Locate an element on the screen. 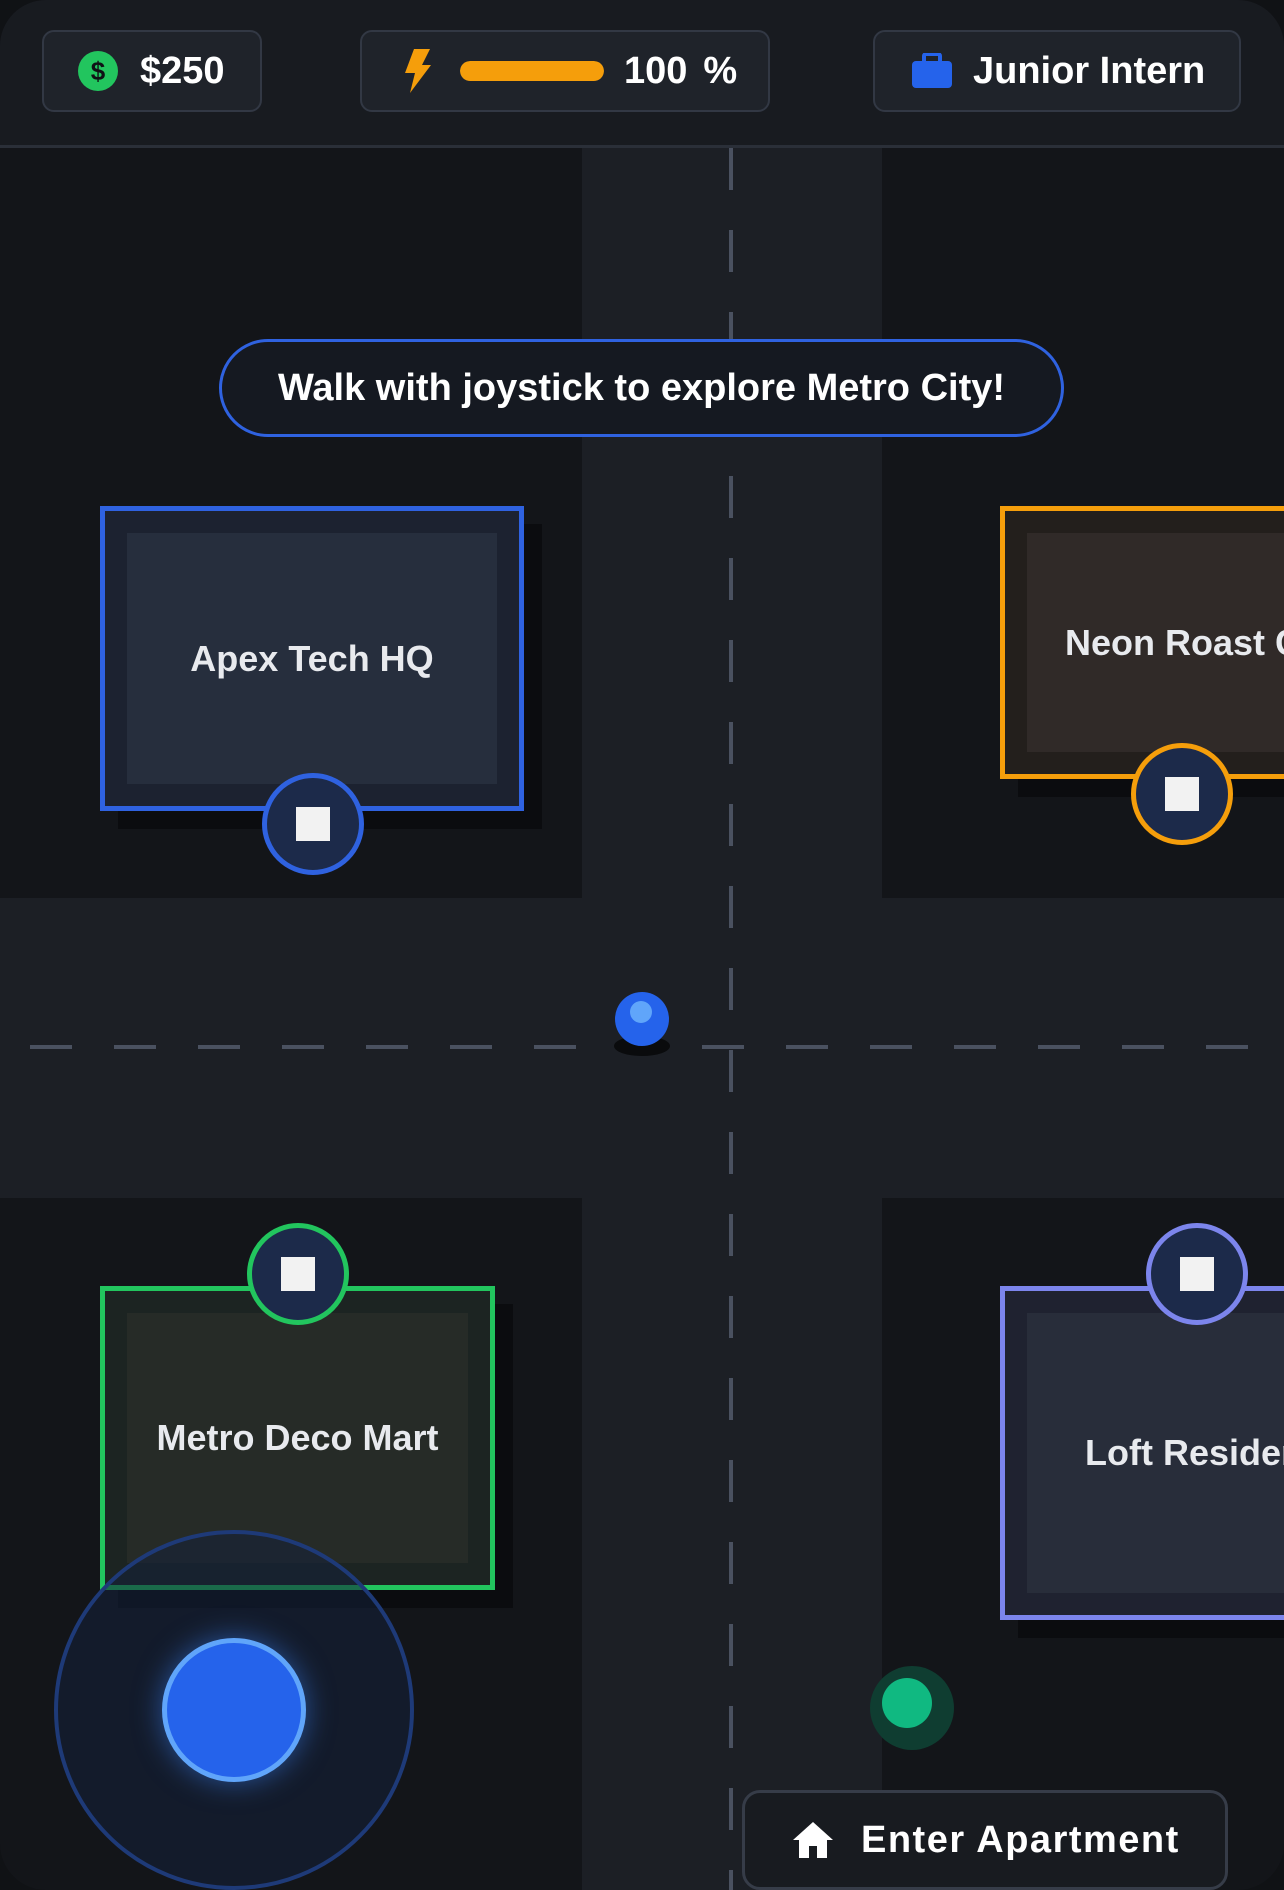 Image resolution: width=1284 pixels, height=1890 pixels. building-neon-roast-cafe: Neon Roast Ca is located at coordinates (1142, 642).